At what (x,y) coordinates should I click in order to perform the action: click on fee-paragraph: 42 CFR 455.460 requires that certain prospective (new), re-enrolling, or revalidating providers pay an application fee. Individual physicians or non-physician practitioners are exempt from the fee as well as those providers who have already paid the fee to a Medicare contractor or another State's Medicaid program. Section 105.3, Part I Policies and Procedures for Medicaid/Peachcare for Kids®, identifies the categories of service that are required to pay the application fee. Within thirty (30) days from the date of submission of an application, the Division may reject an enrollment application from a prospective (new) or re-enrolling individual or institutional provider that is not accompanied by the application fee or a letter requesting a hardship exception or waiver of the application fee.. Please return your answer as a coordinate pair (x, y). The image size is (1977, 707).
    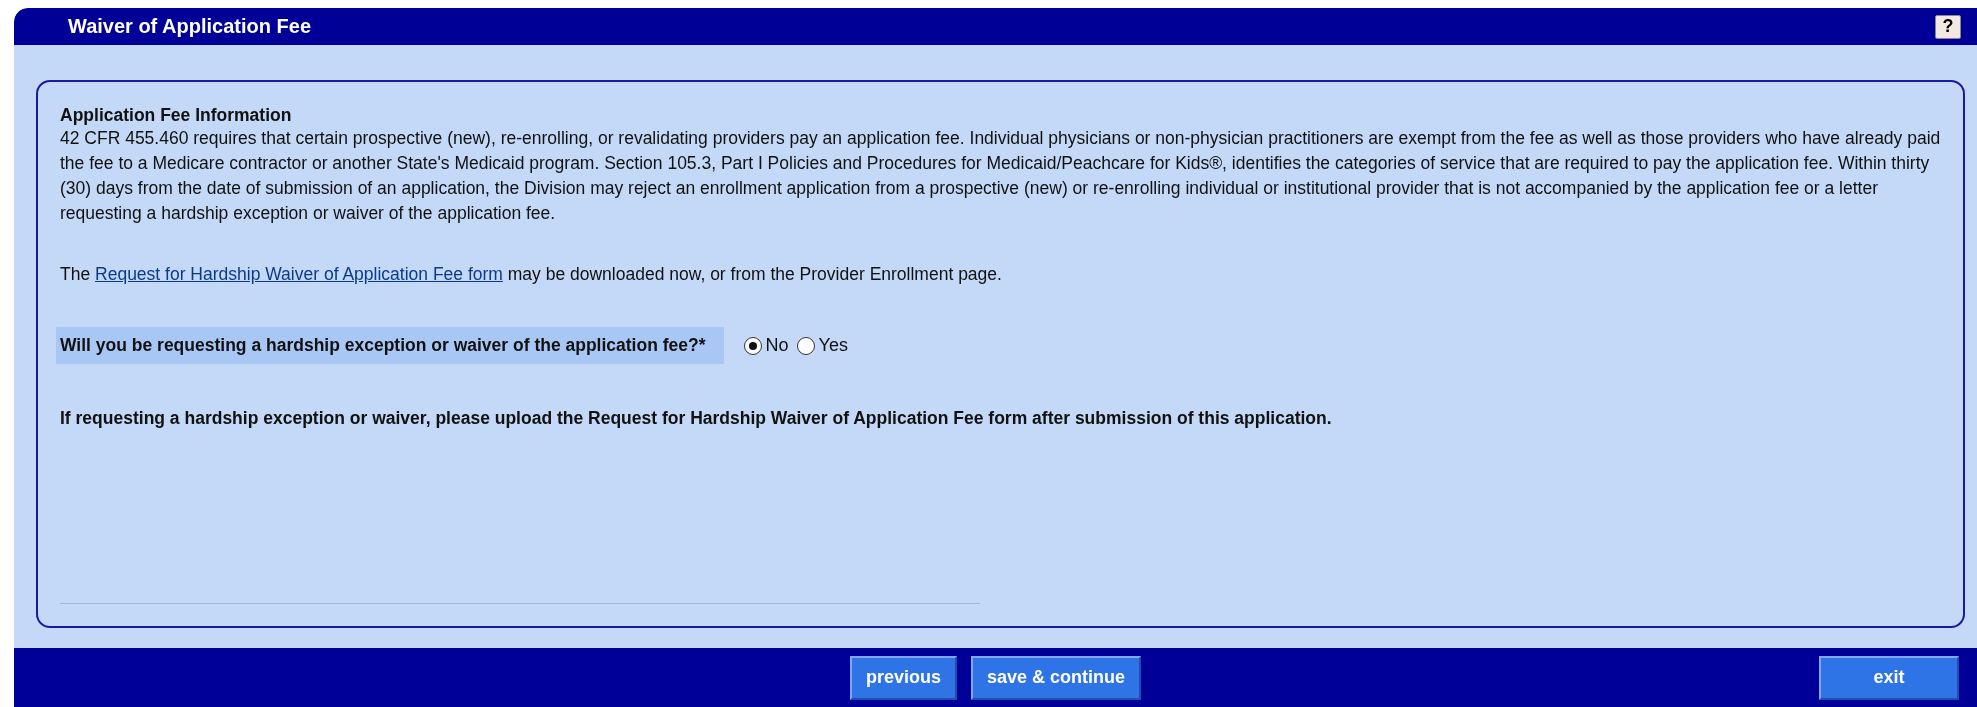
    Looking at the image, I should click on (1001, 176).